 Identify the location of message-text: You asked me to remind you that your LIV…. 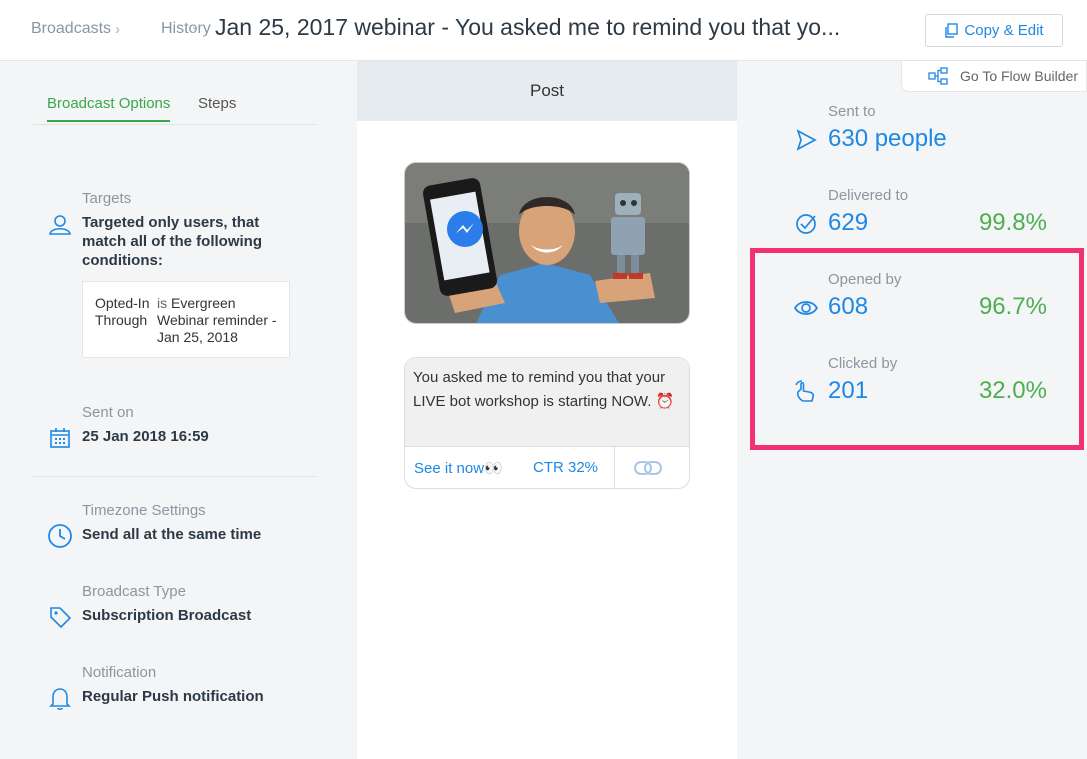
(547, 402).